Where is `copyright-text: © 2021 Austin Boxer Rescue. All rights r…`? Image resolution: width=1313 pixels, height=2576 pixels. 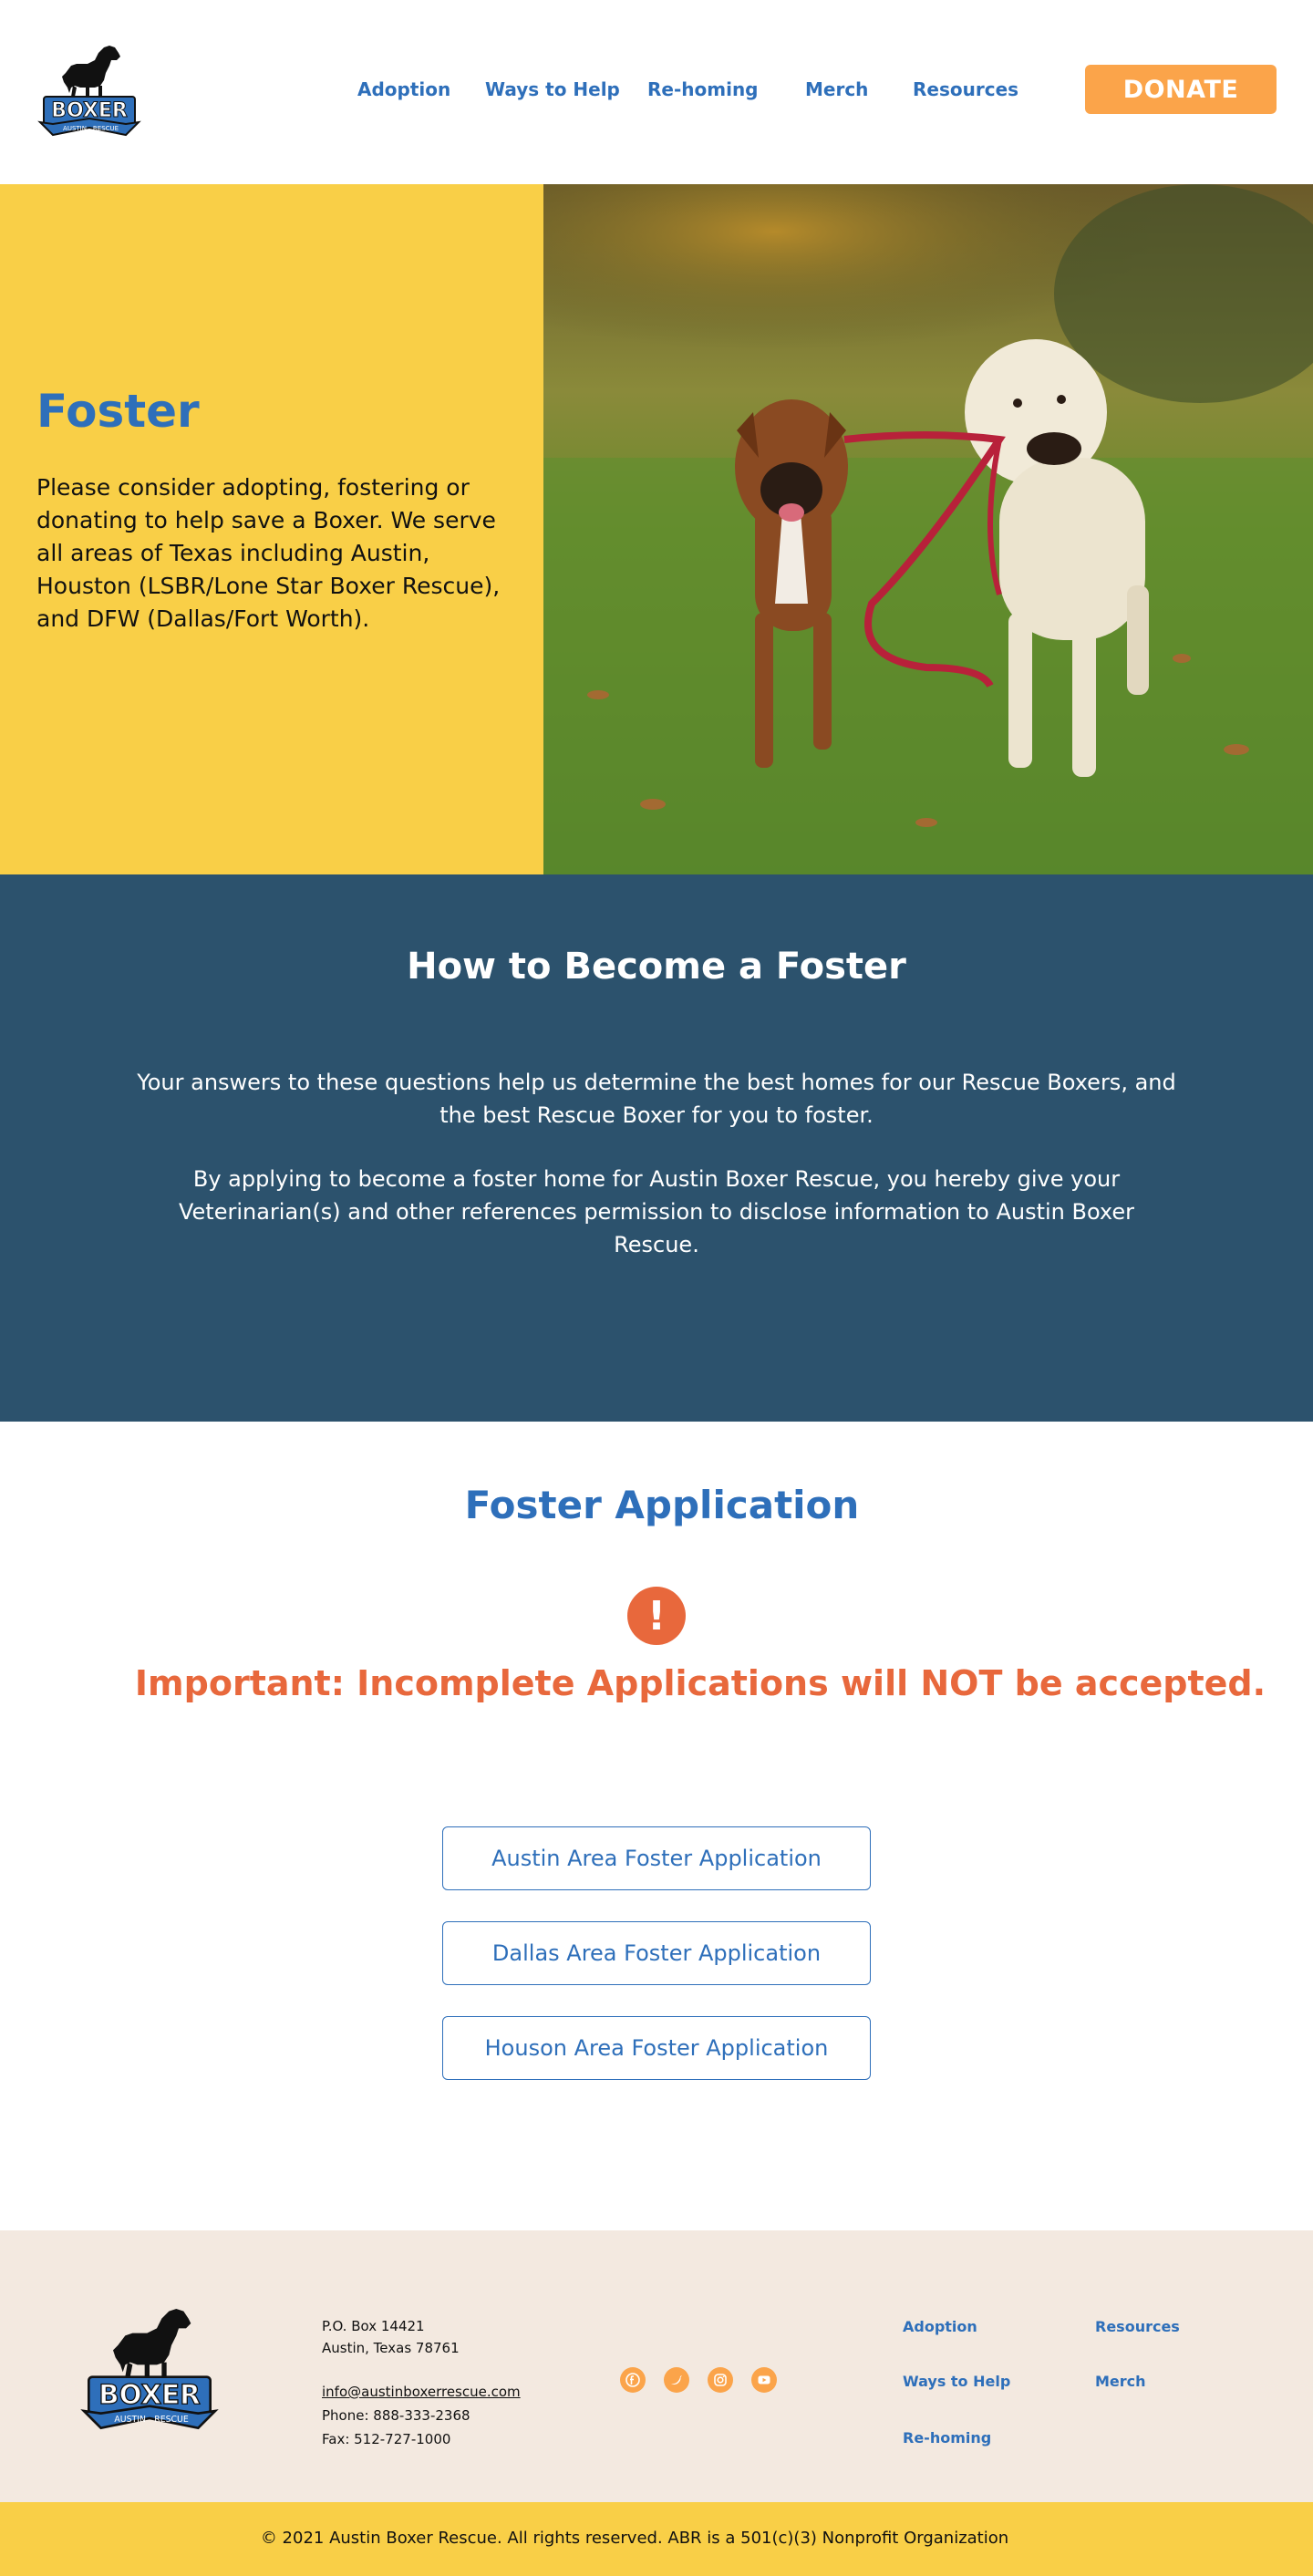 copyright-text: © 2021 Austin Boxer Rescue. All rights r… is located at coordinates (634, 2538).